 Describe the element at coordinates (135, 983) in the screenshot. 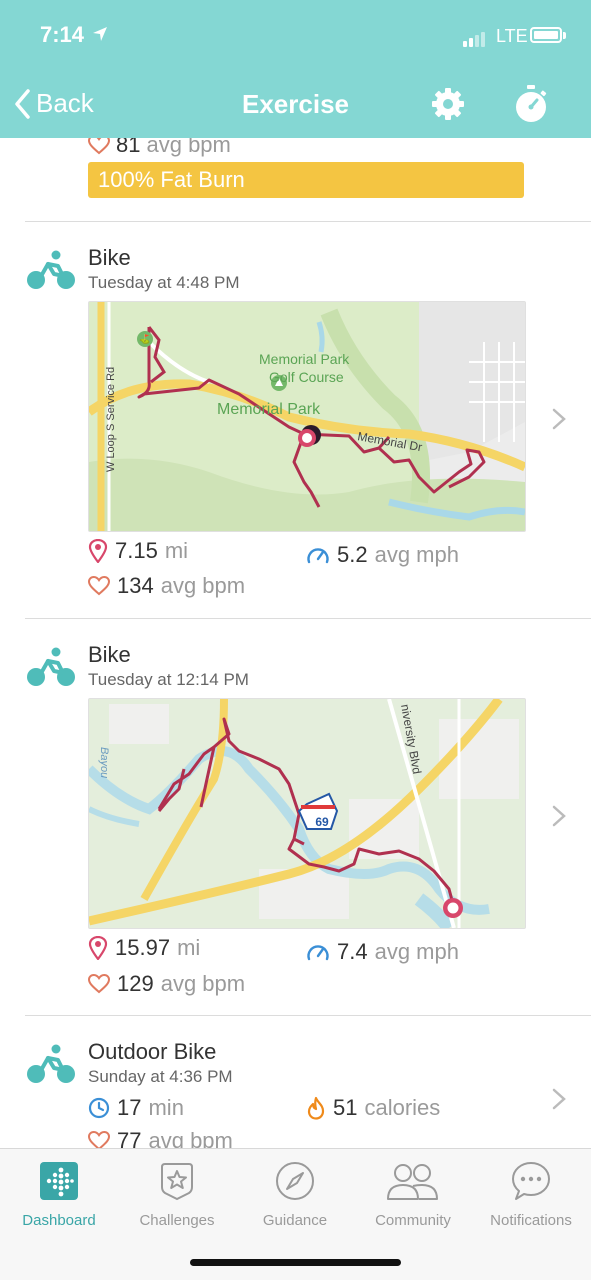

I see `bpm-value: 129` at that location.